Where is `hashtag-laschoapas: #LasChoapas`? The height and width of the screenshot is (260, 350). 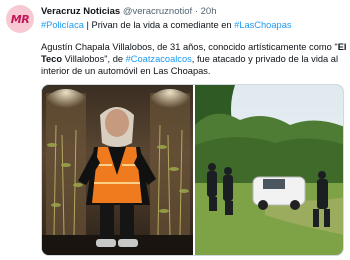 hashtag-laschoapas: #LasChoapas is located at coordinates (262, 25).